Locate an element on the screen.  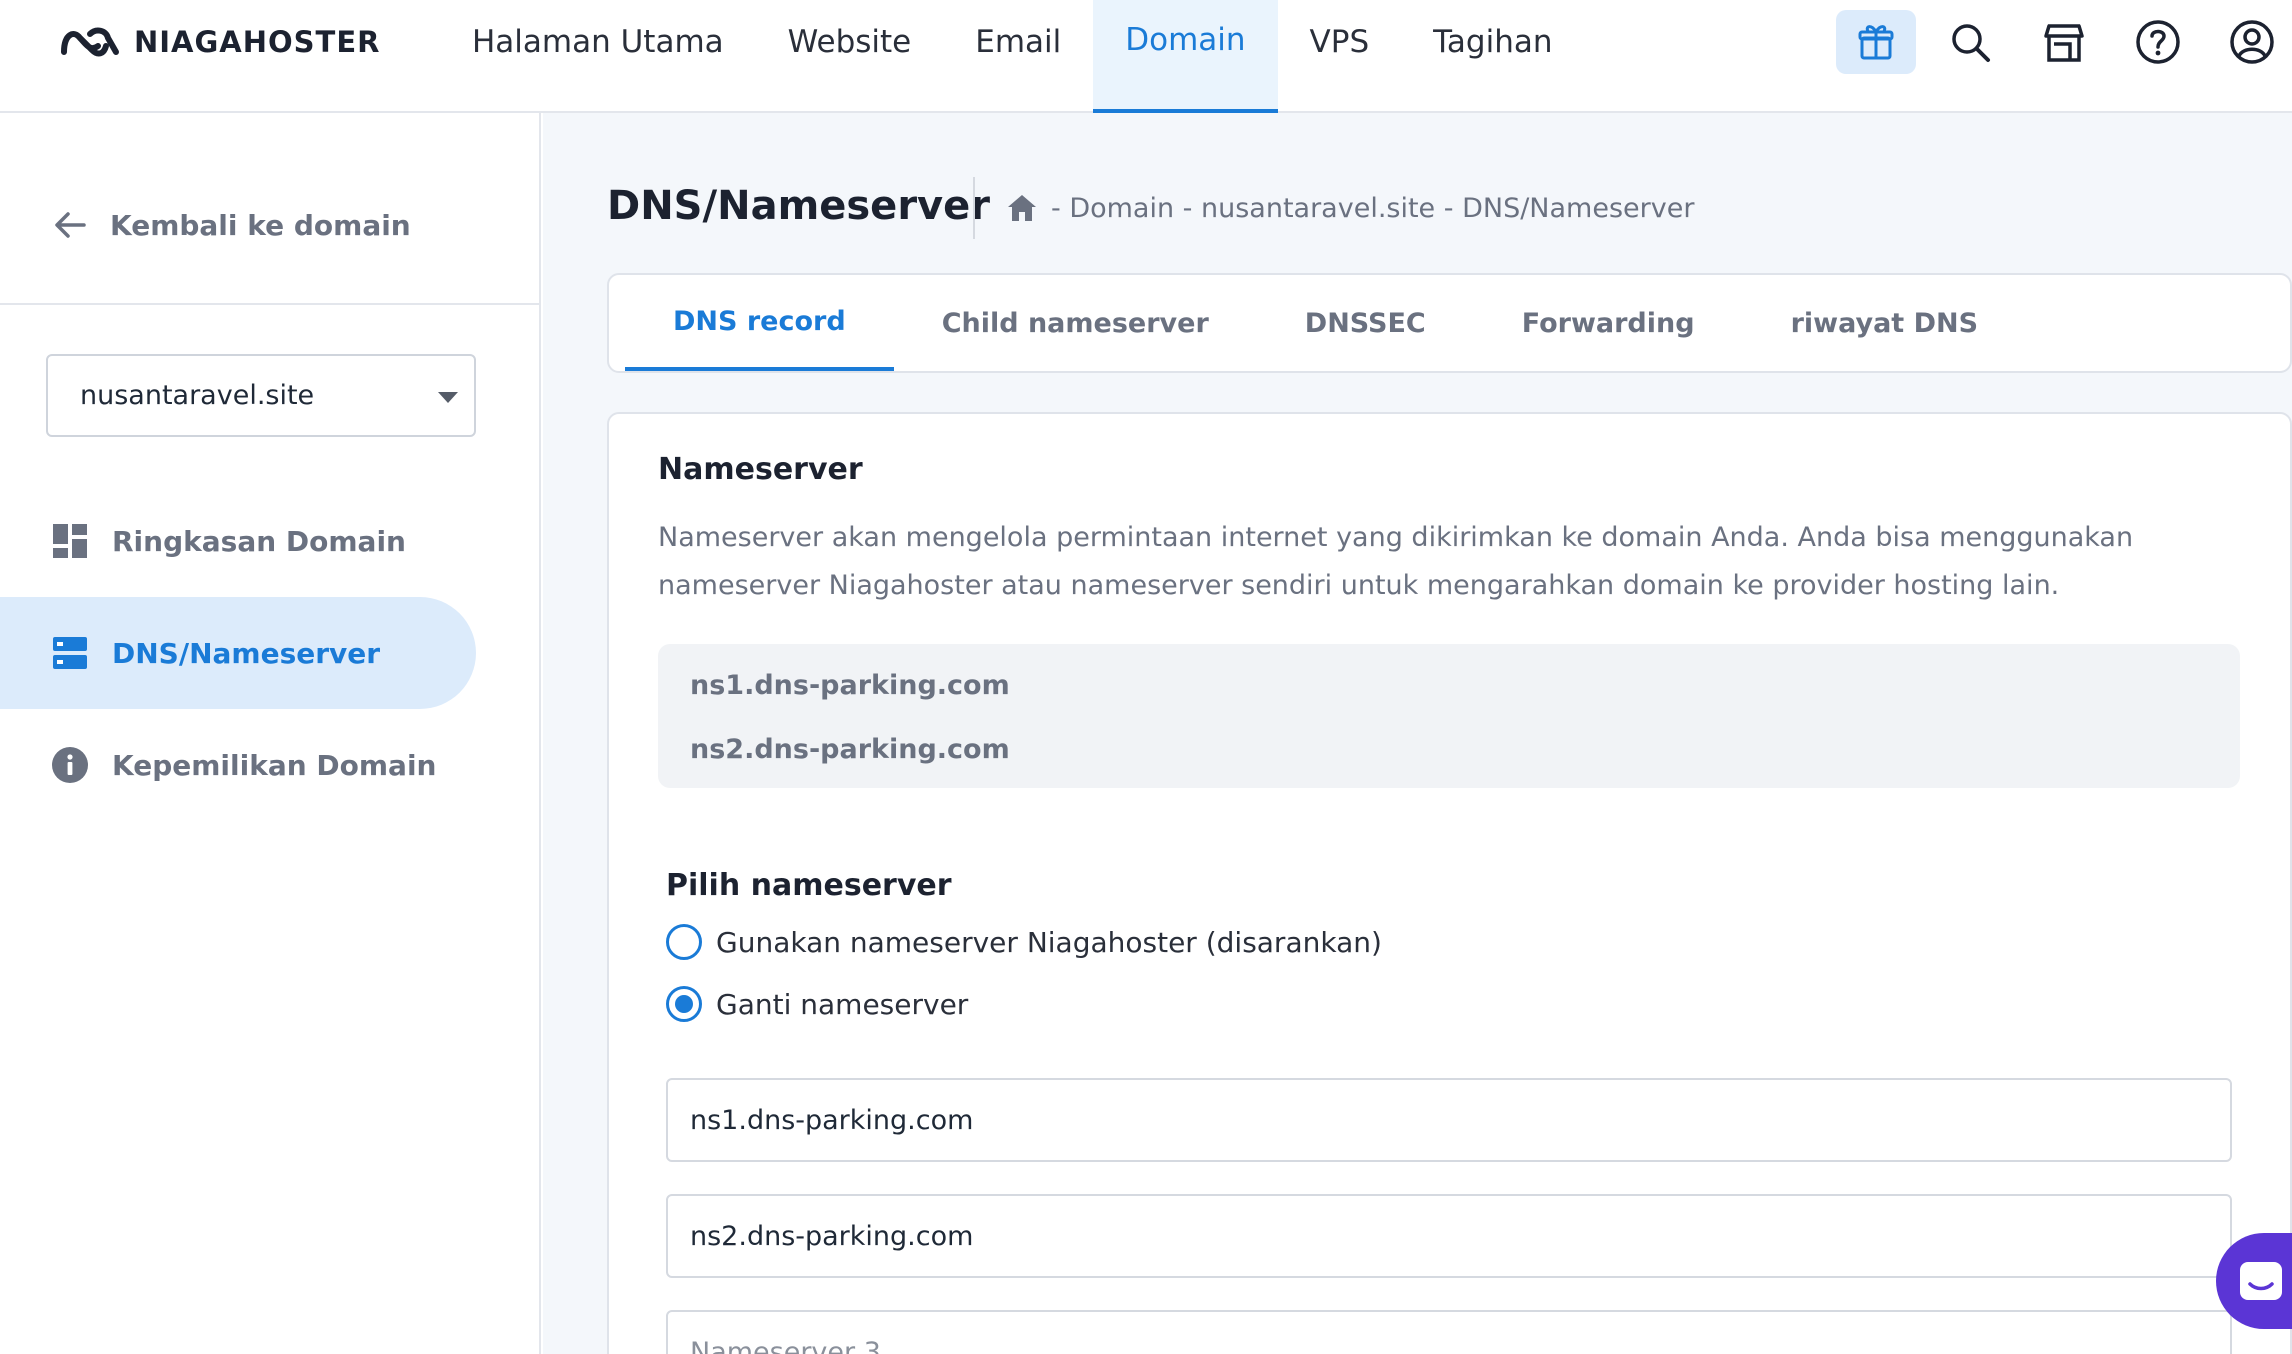
nameserver-title: Nameserver is located at coordinates (760, 469).